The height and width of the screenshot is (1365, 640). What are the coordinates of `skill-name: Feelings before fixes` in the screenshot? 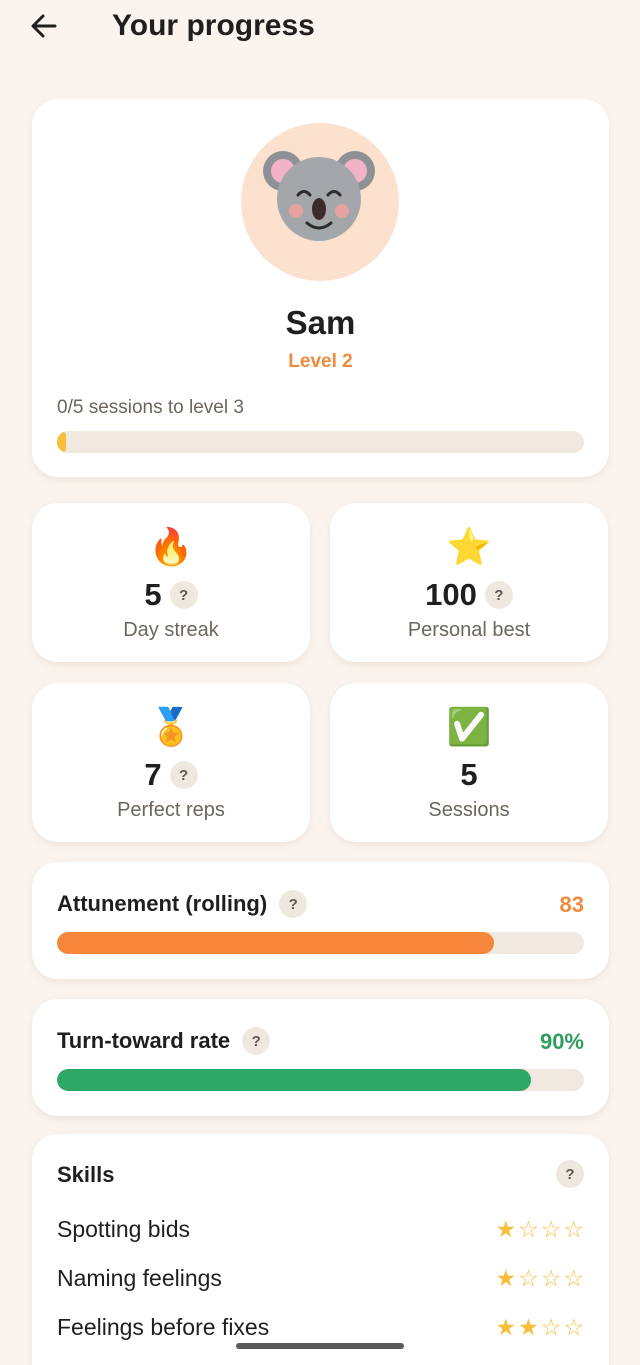 It's located at (163, 1326).